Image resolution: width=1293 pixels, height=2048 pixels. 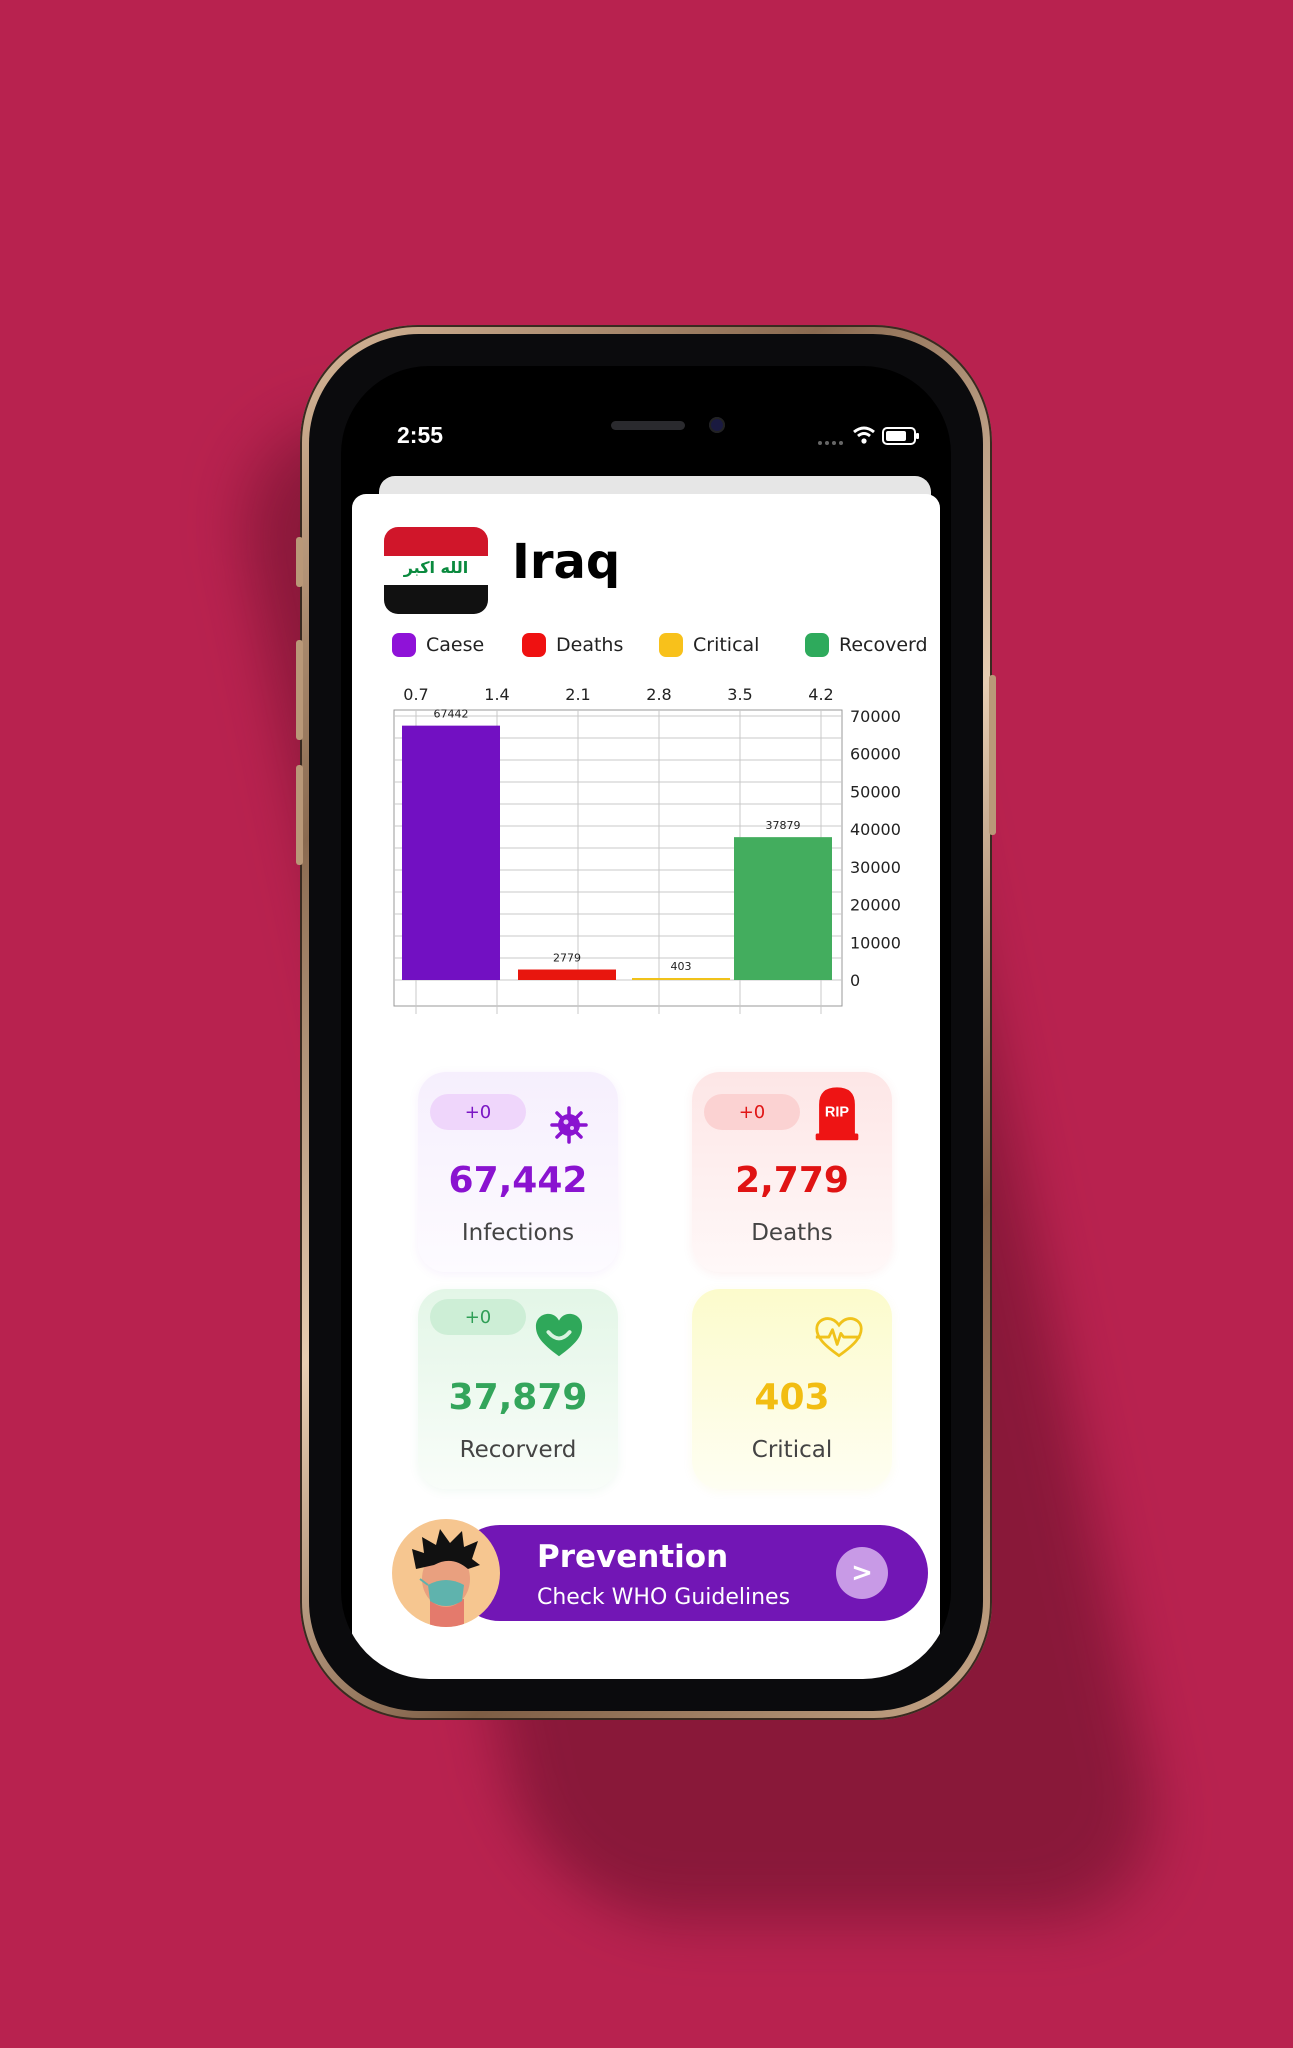 I want to click on x-tick-label: 2.1, so click(x=577, y=694).